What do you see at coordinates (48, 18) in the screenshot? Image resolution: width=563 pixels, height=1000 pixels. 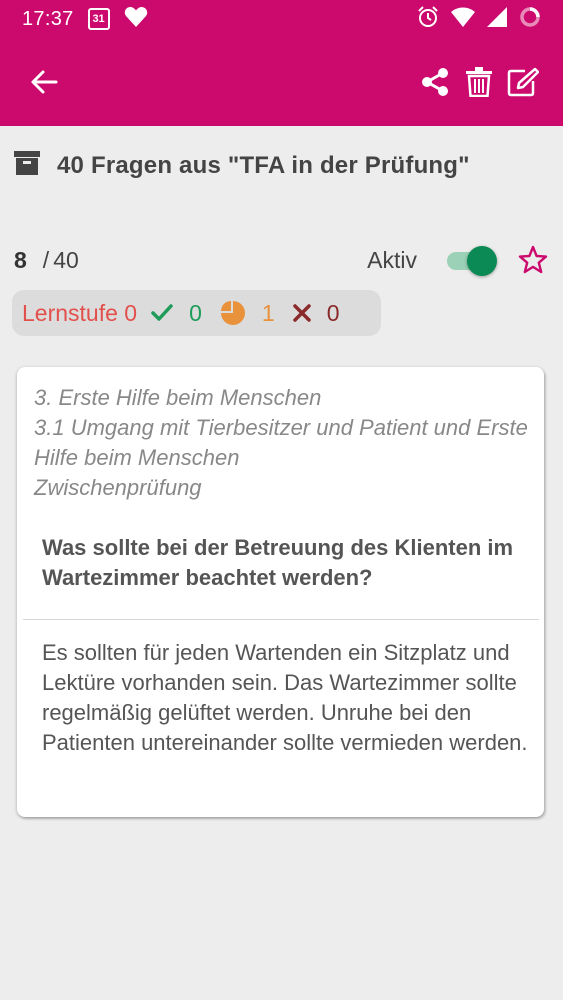 I see `status-time: 17:37` at bounding box center [48, 18].